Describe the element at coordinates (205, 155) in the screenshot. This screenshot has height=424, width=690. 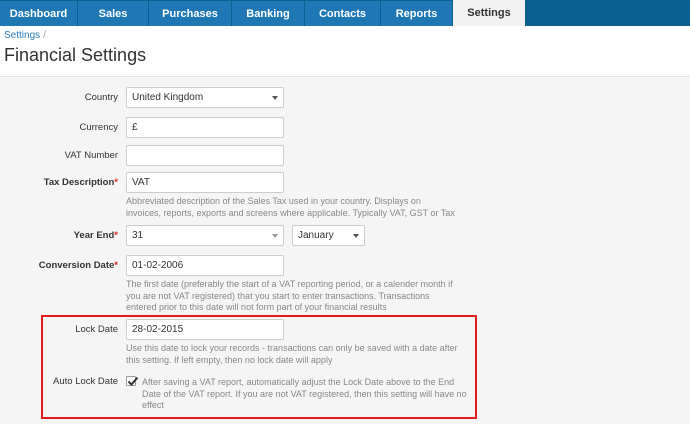
I see `vat-number-field` at that location.